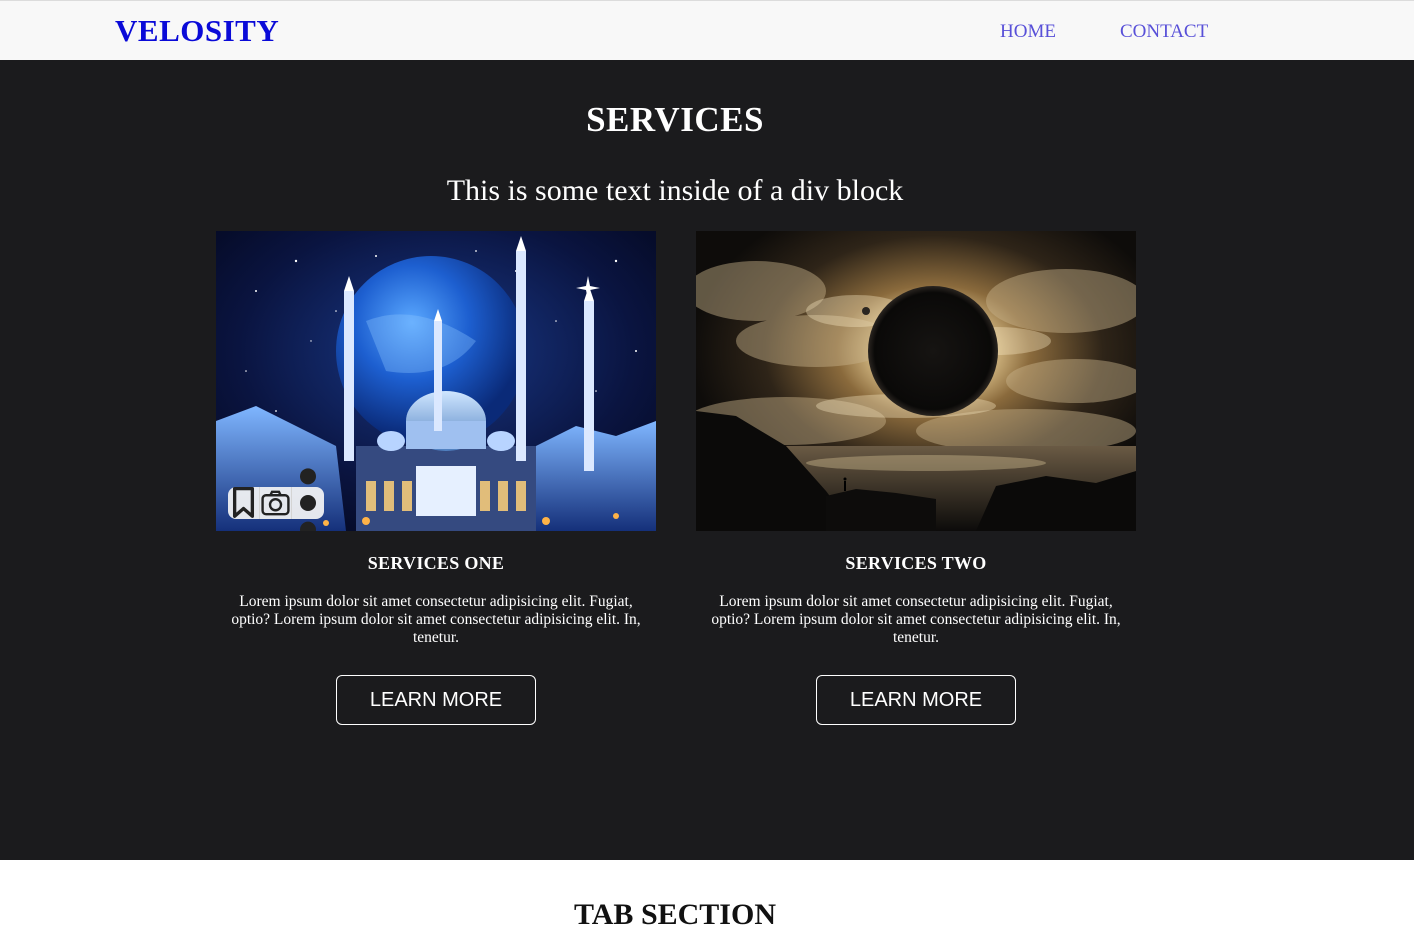  What do you see at coordinates (436, 381) in the screenshot?
I see `mosque-night-image` at bounding box center [436, 381].